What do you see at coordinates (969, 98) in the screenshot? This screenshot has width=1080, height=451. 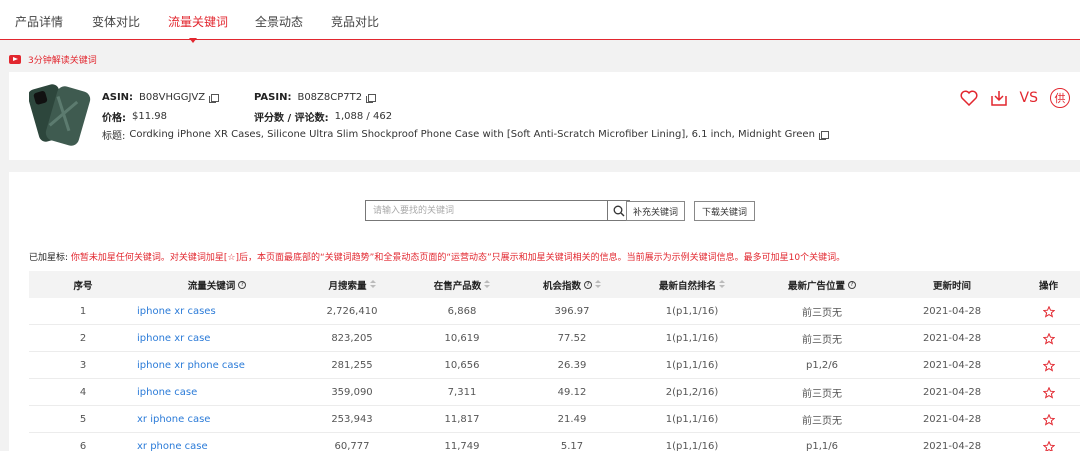 I see `favorite-heart-icon` at bounding box center [969, 98].